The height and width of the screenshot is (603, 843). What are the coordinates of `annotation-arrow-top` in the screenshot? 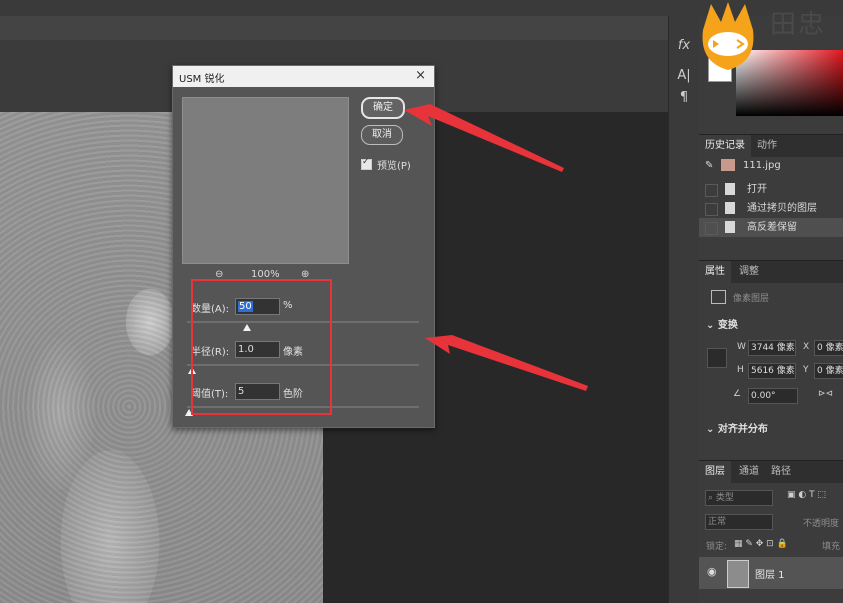 It's located at (484, 138).